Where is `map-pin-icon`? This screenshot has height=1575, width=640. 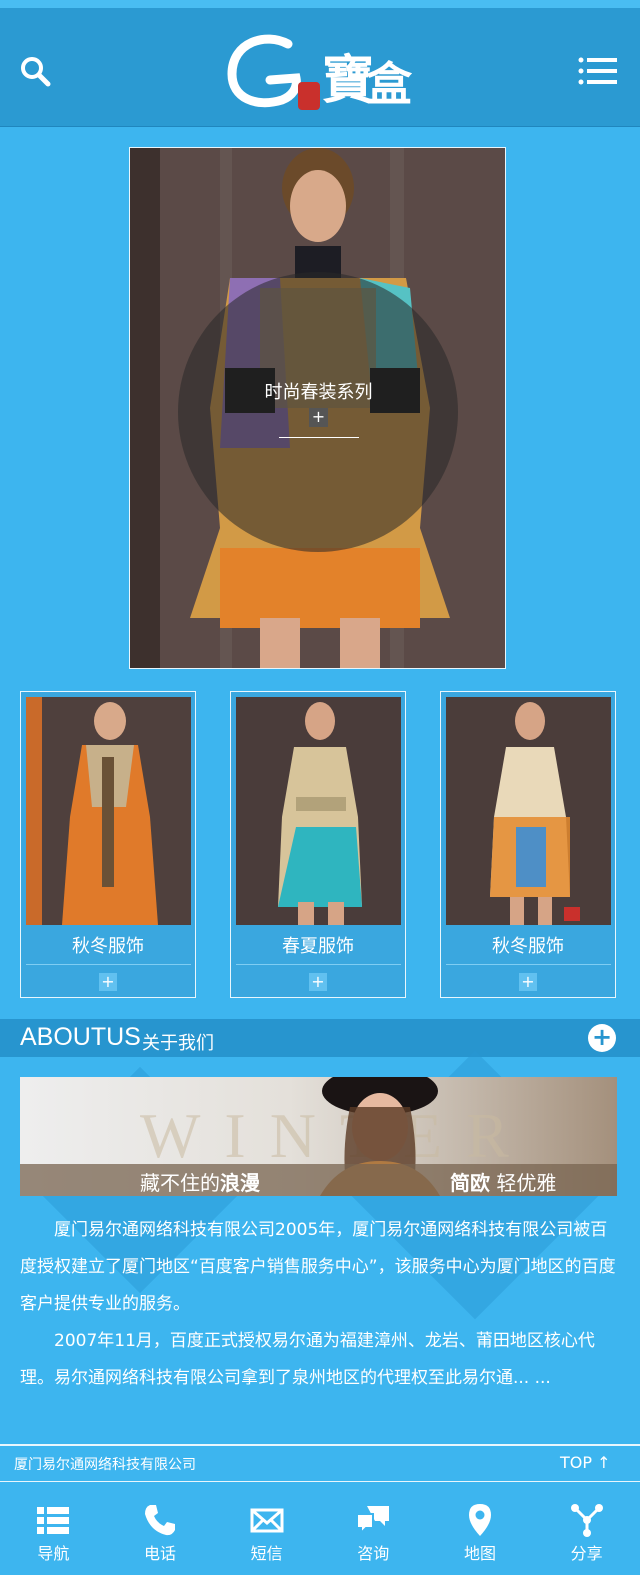
map-pin-icon is located at coordinates (479, 1520).